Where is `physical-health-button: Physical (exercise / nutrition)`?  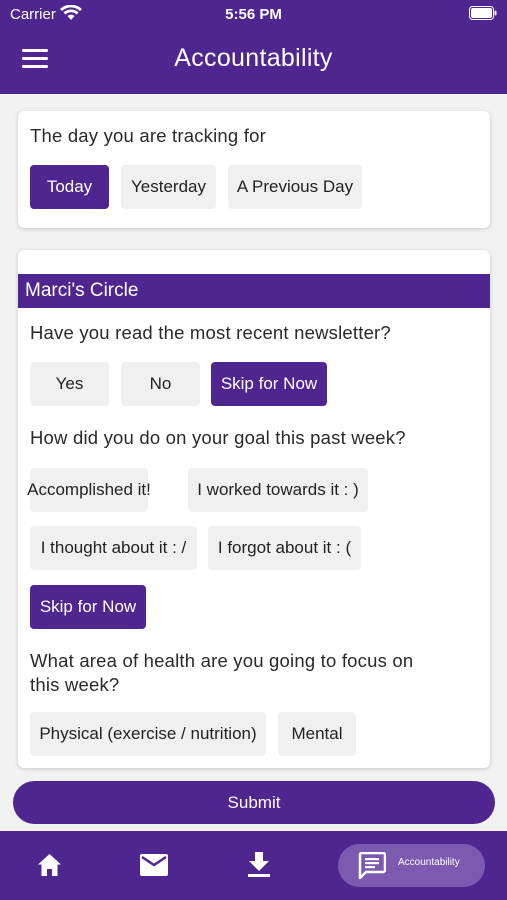
physical-health-button: Physical (exercise / nutrition) is located at coordinates (148, 734).